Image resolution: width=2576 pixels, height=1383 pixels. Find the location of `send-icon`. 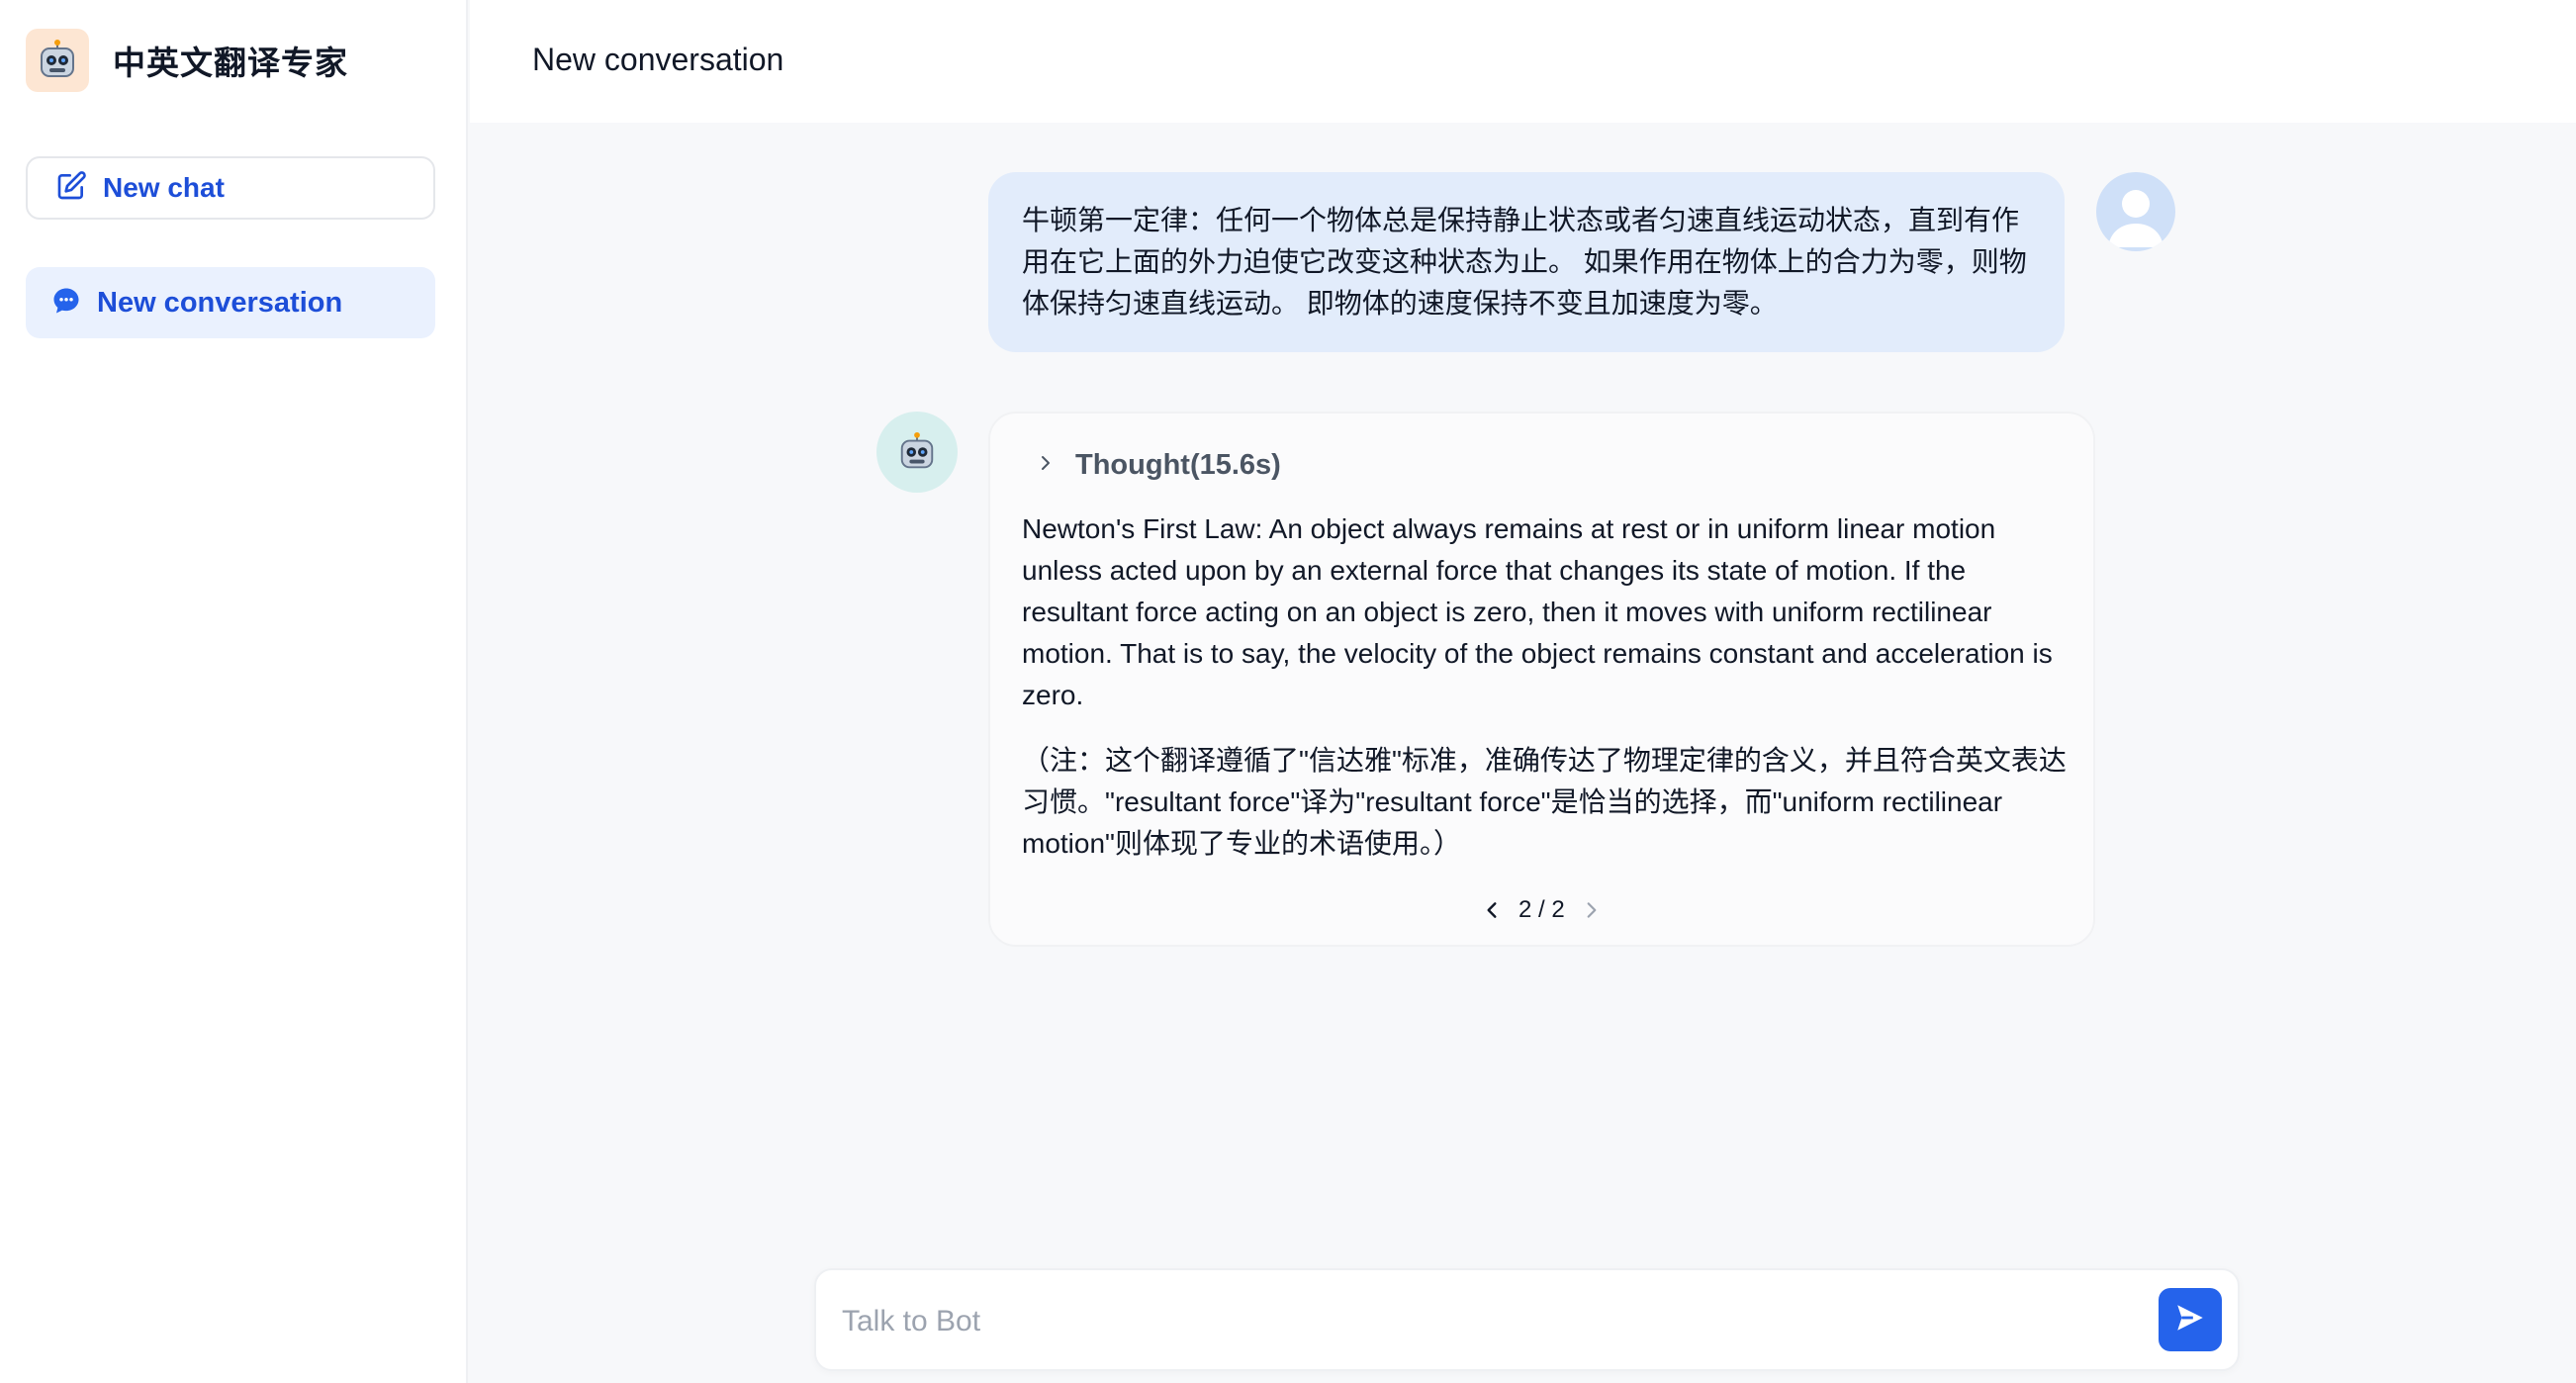

send-icon is located at coordinates (2190, 1320).